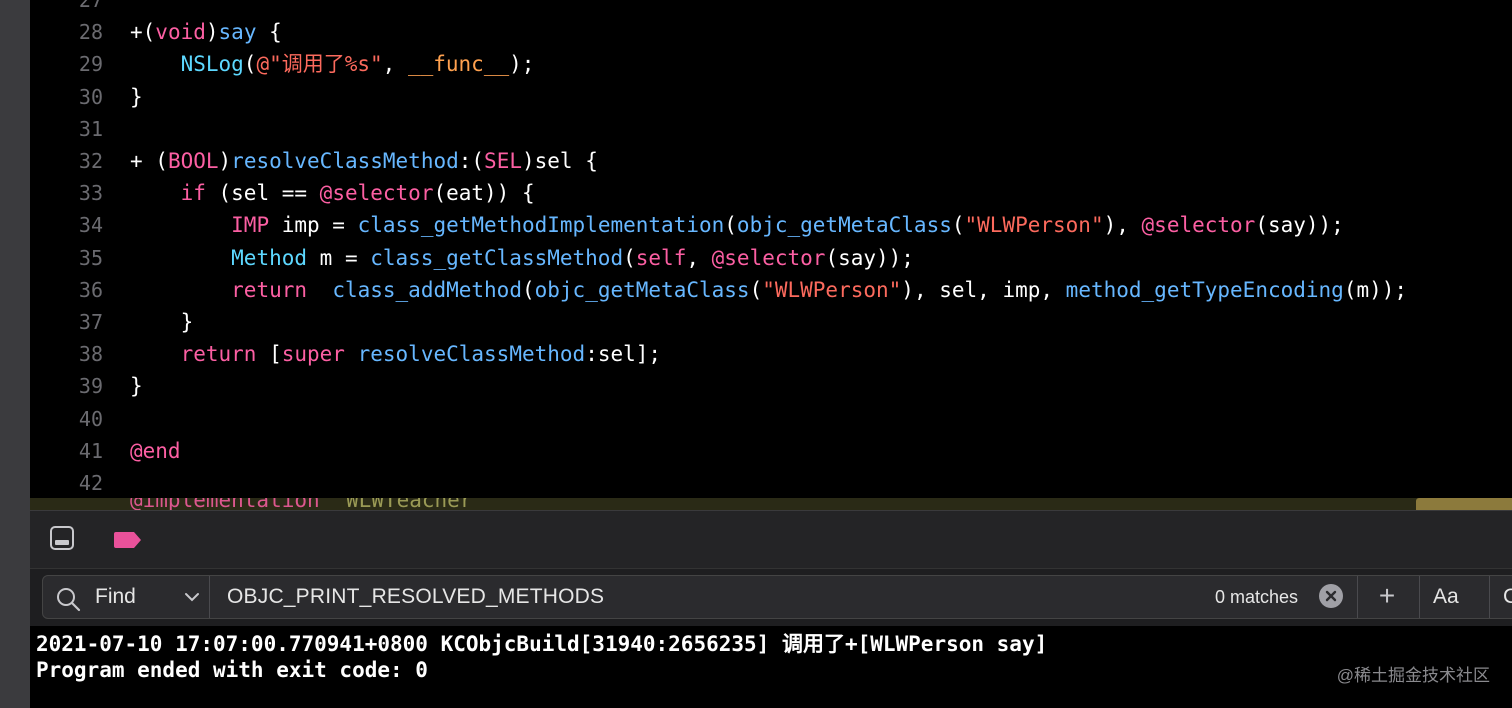  Describe the element at coordinates (1387, 597) in the screenshot. I see `add-pattern-button: +` at that location.